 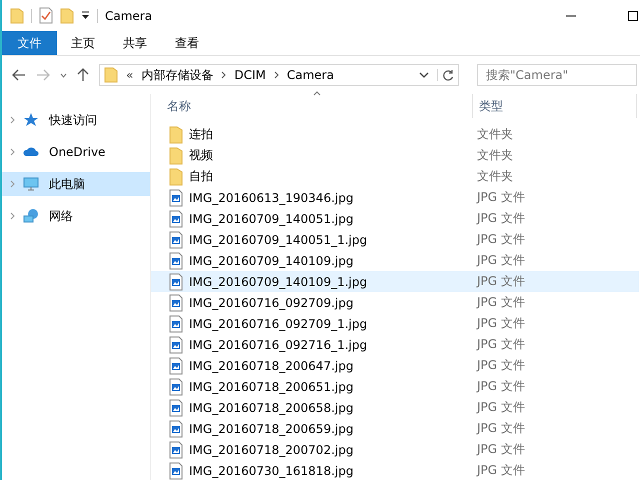 What do you see at coordinates (557, 75) in the screenshot?
I see `search-field: 搜索"Camera"` at bounding box center [557, 75].